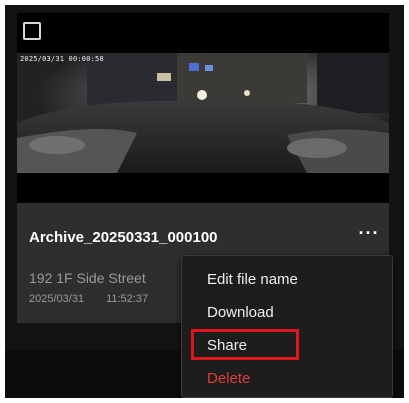 The height and width of the screenshot is (403, 409). I want to click on delete-menu-item: Delete, so click(287, 379).